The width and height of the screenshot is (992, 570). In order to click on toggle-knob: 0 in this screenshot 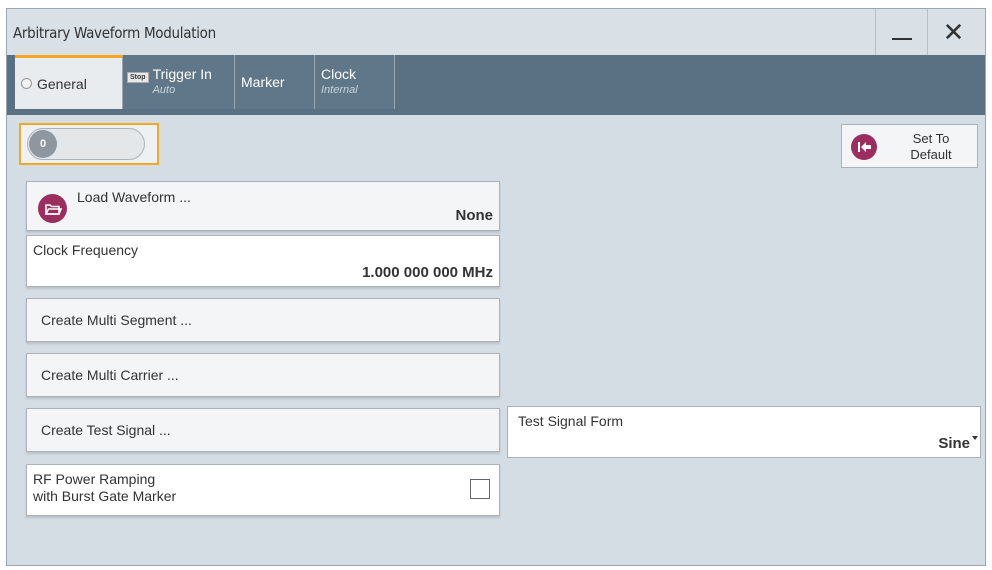, I will do `click(43, 144)`.